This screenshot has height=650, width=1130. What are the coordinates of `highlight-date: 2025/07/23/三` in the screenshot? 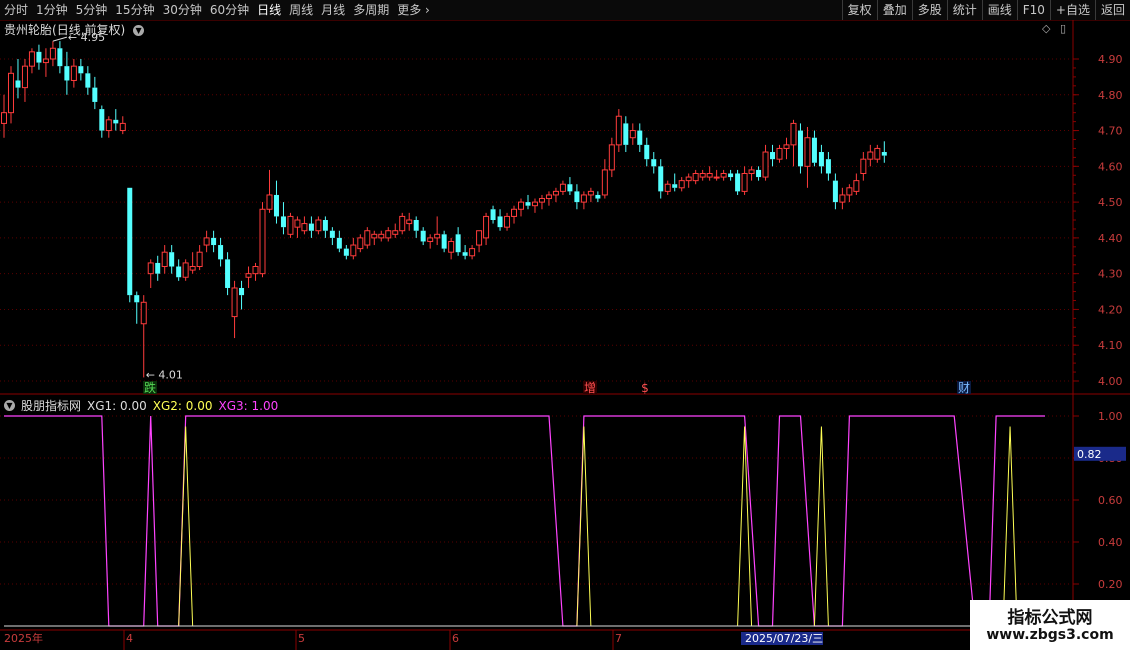 It's located at (784, 638).